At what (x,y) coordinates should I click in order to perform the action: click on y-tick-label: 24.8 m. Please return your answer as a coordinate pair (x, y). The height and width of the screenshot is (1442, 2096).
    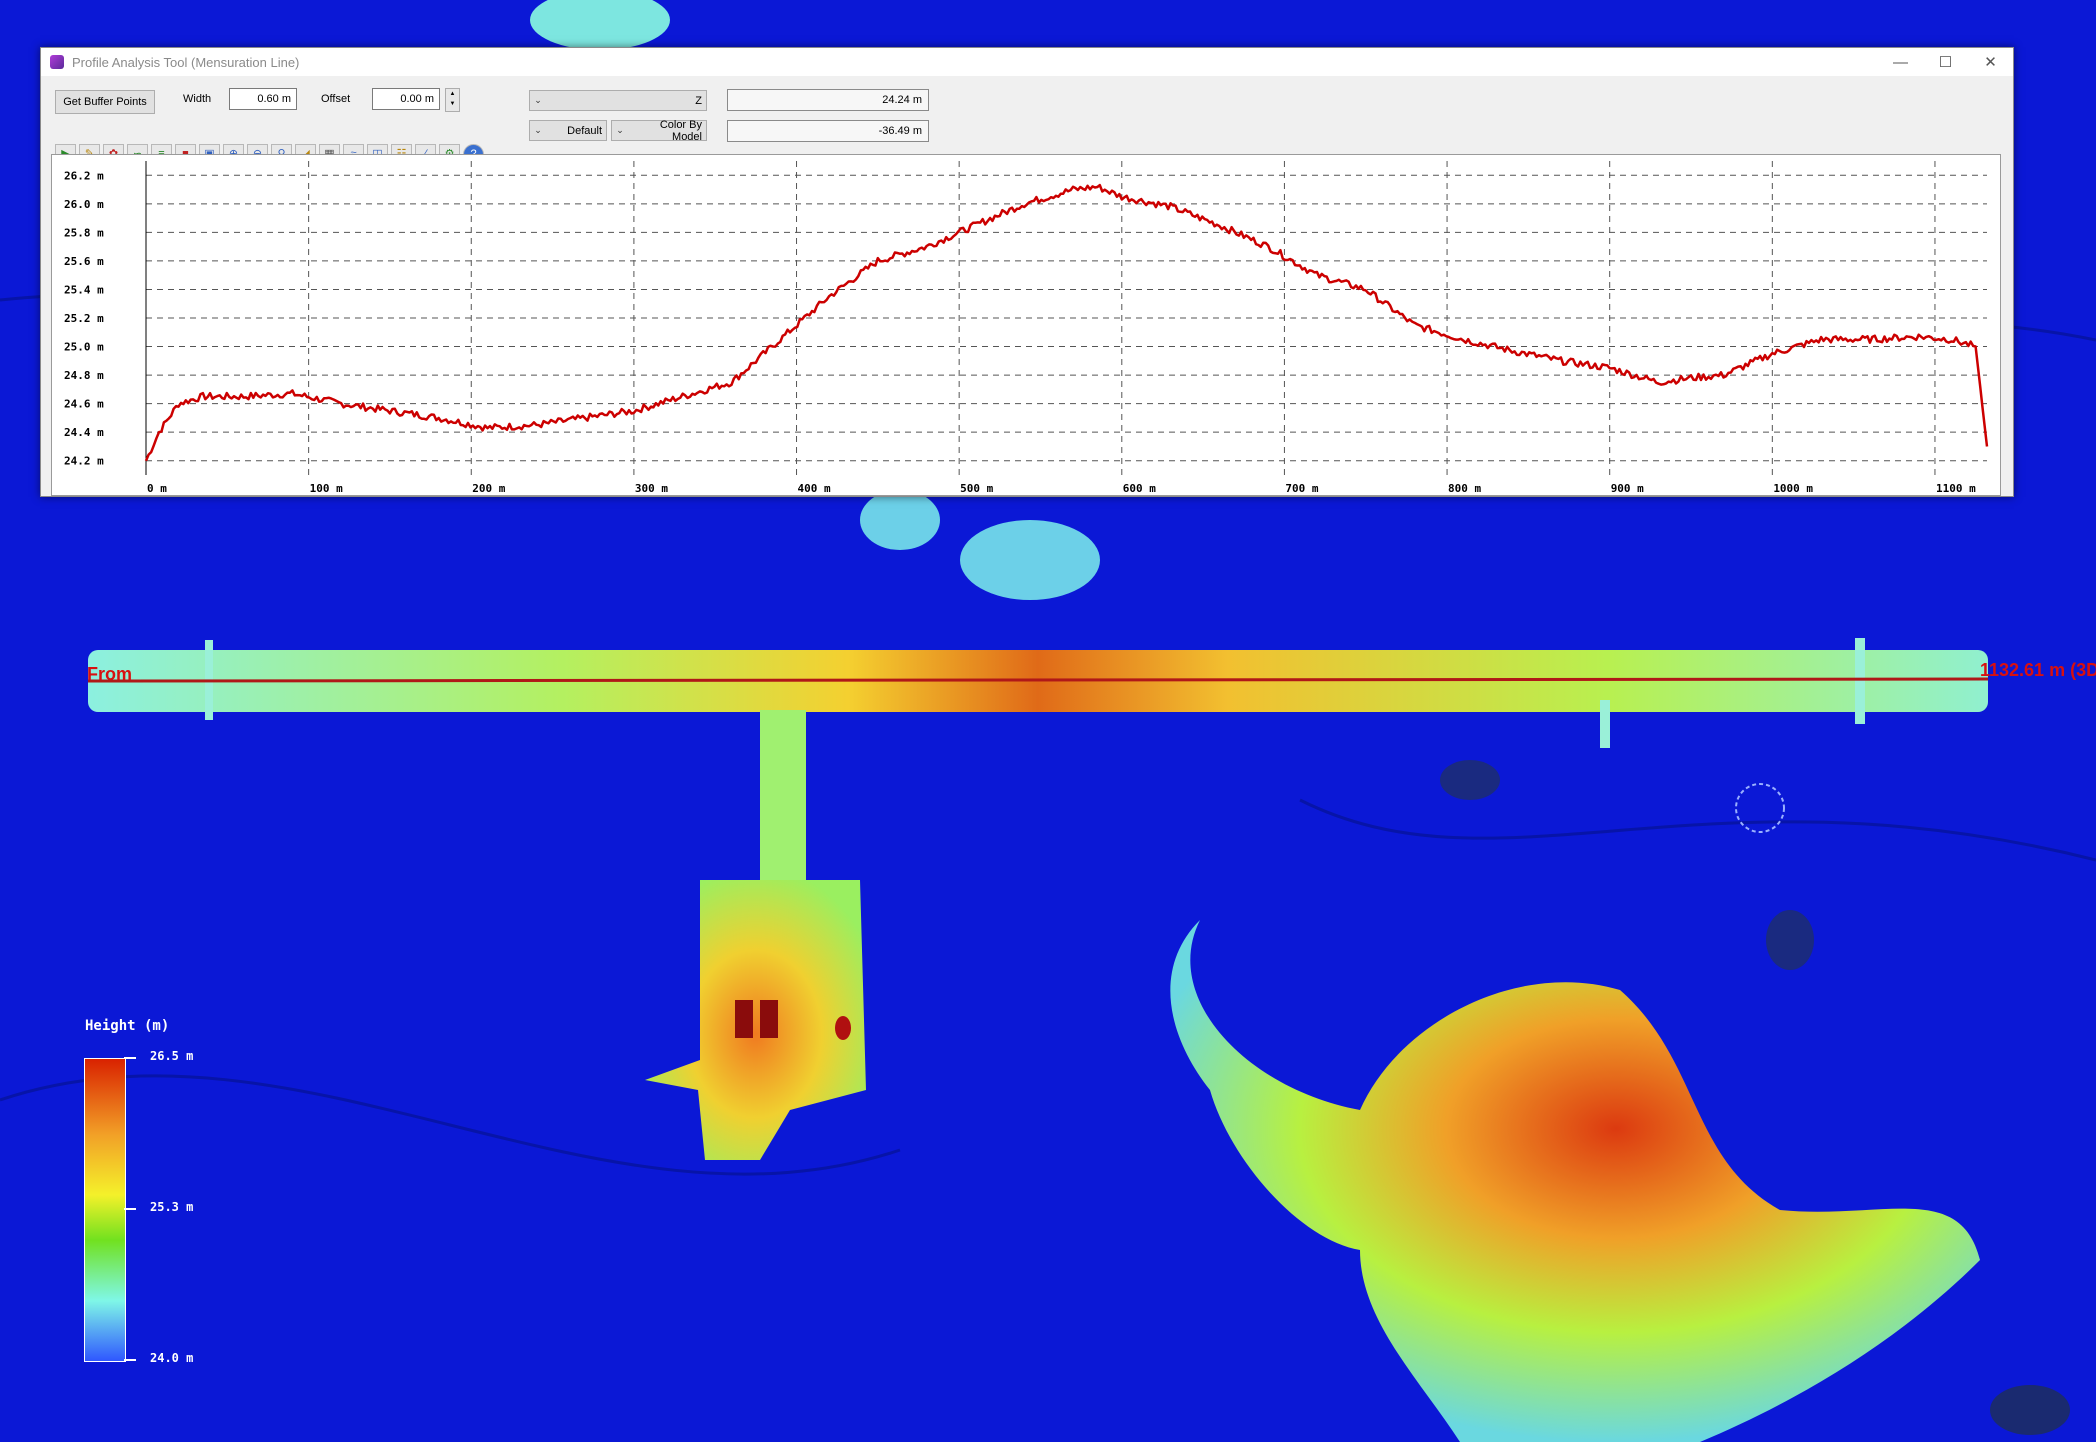
    Looking at the image, I should click on (84, 375).